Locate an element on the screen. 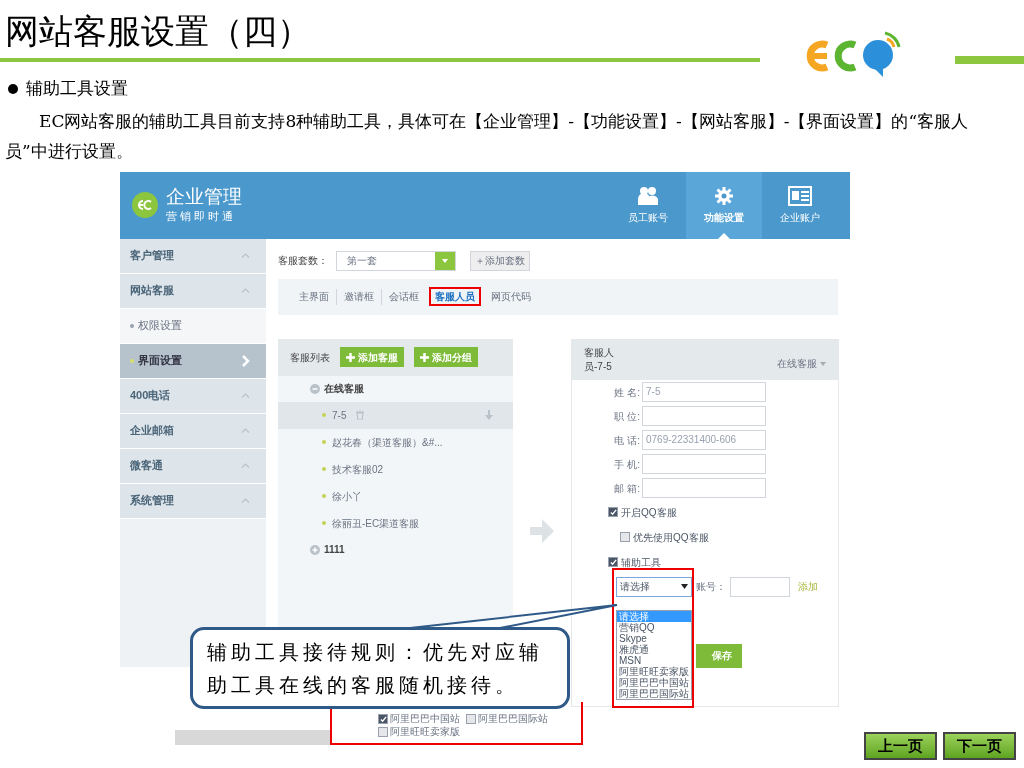 The width and height of the screenshot is (1024, 768). staff-list-title: 客服列表 is located at coordinates (310, 357).